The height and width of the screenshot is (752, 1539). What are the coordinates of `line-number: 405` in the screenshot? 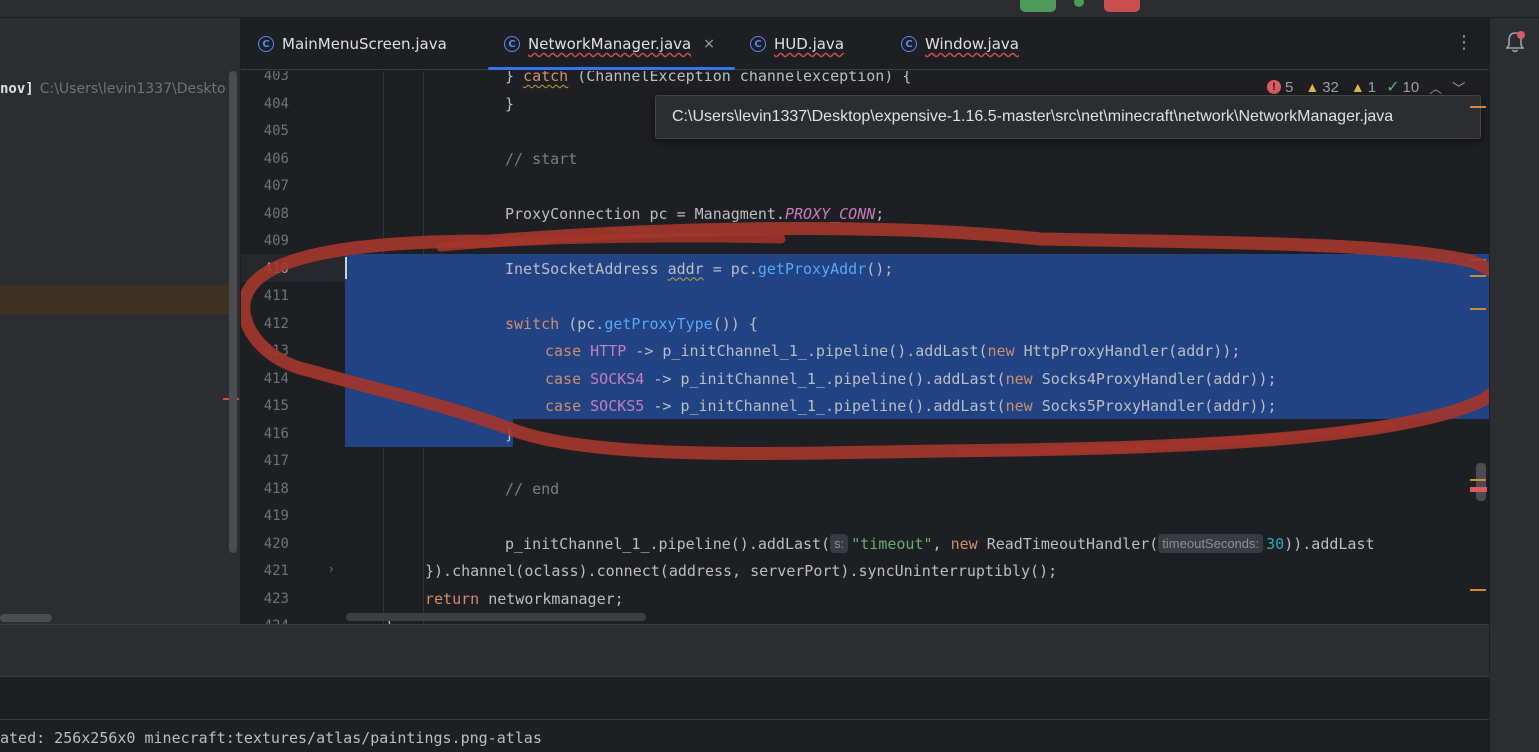 It's located at (276, 131).